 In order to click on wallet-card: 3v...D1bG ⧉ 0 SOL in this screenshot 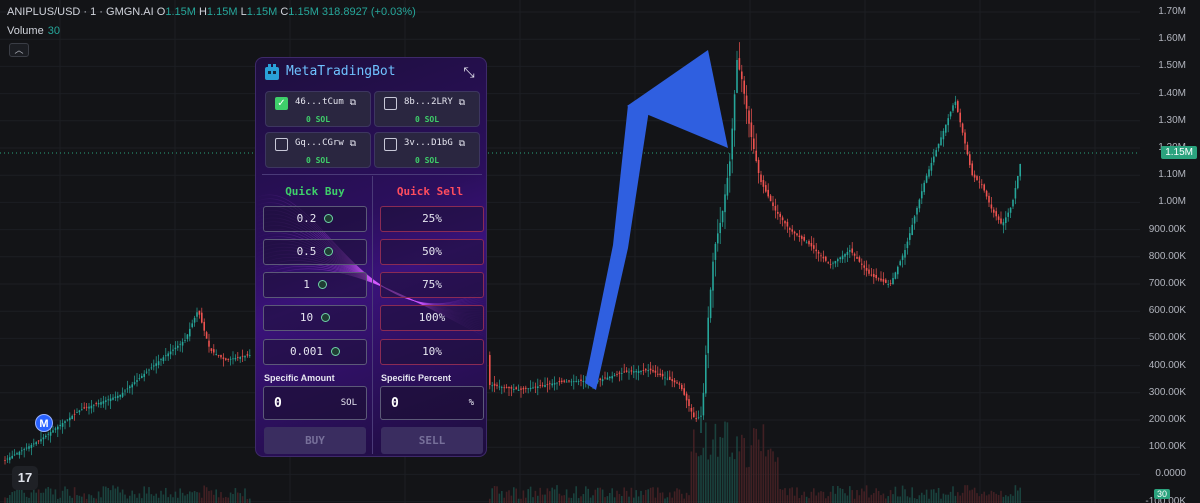, I will do `click(427, 150)`.